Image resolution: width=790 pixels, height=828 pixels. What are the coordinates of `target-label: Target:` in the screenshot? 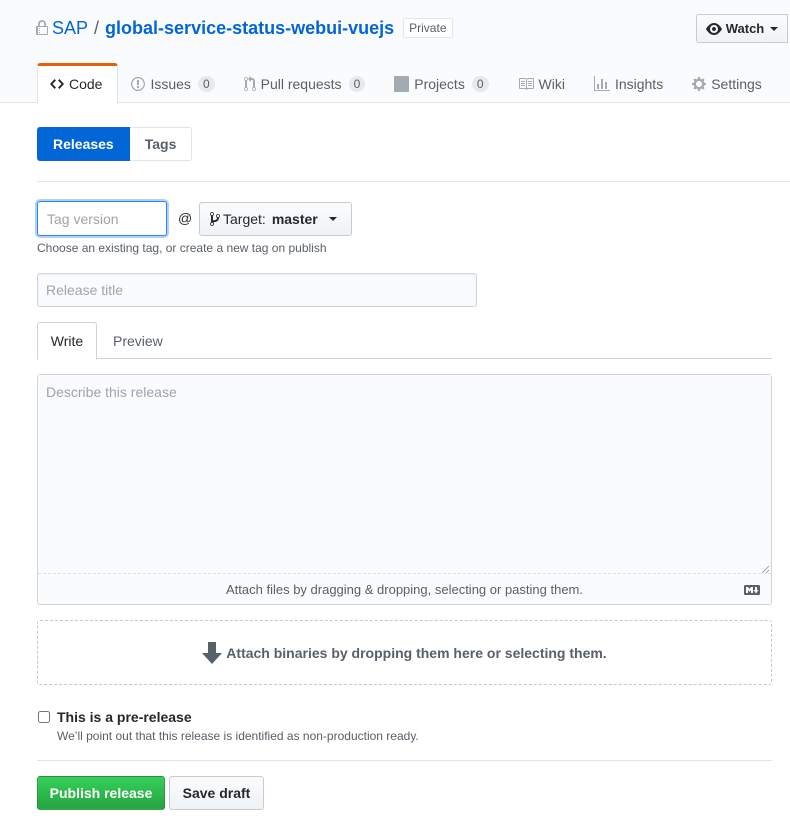 It's located at (244, 219).